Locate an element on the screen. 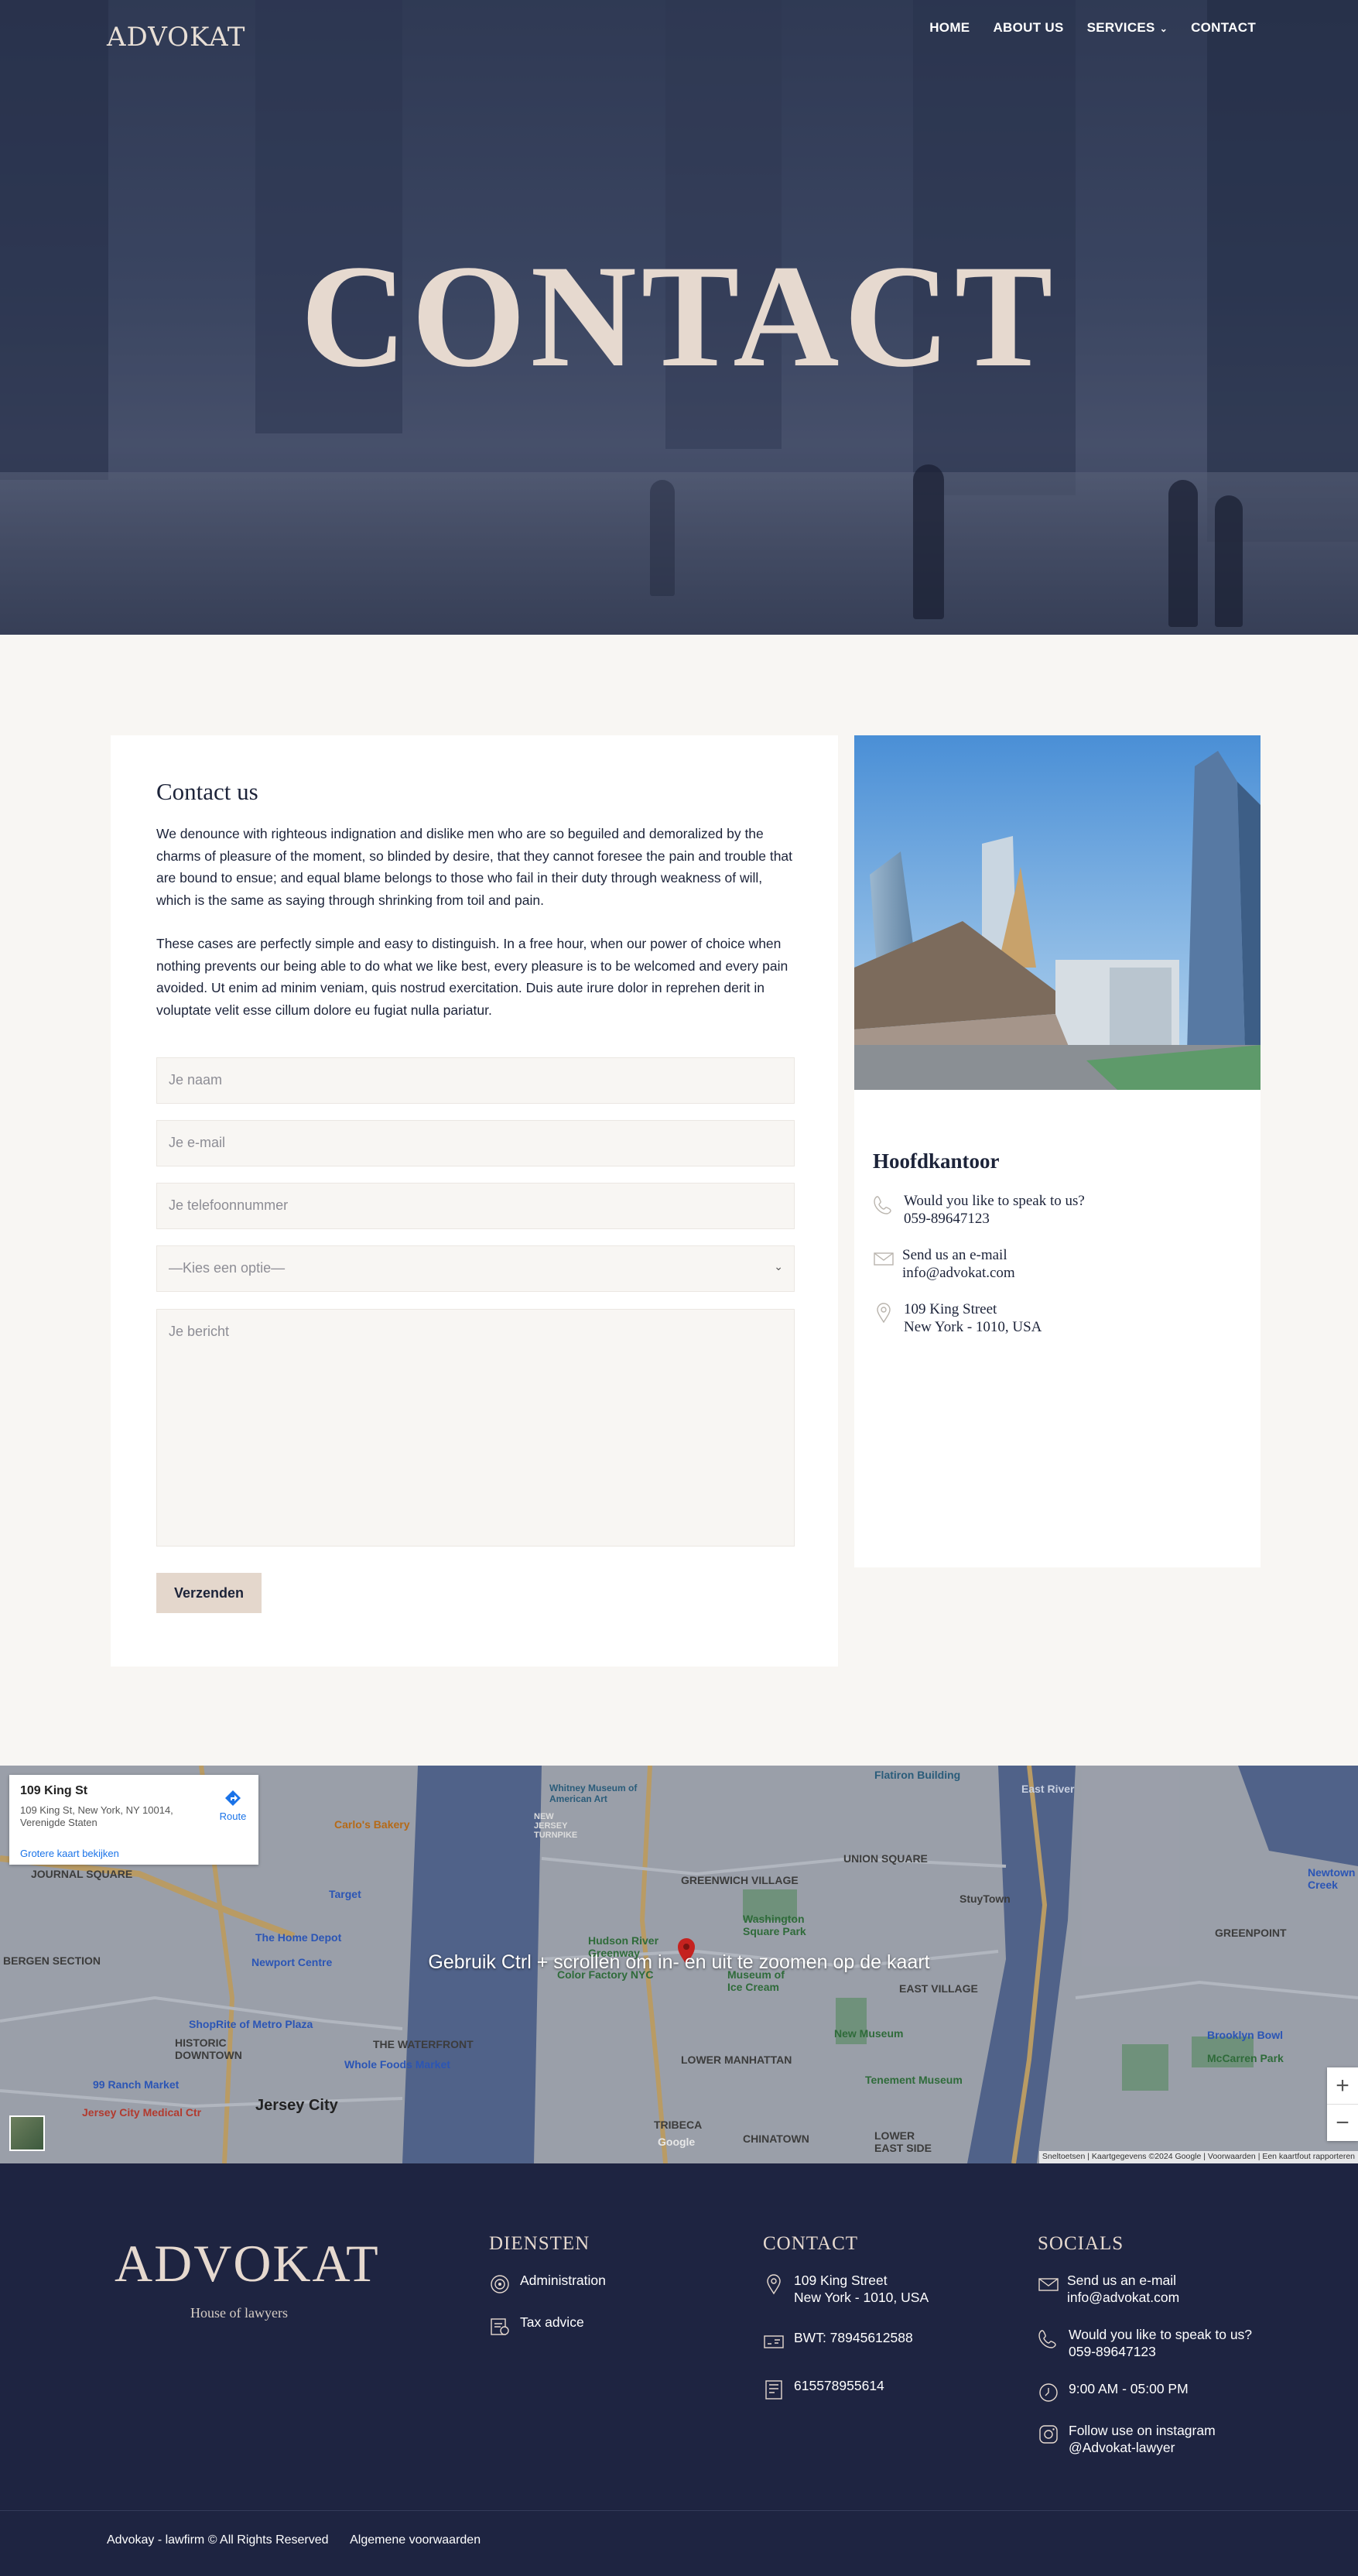 Image resolution: width=1358 pixels, height=2576 pixels. office-building-illustration is located at coordinates (1057, 913).